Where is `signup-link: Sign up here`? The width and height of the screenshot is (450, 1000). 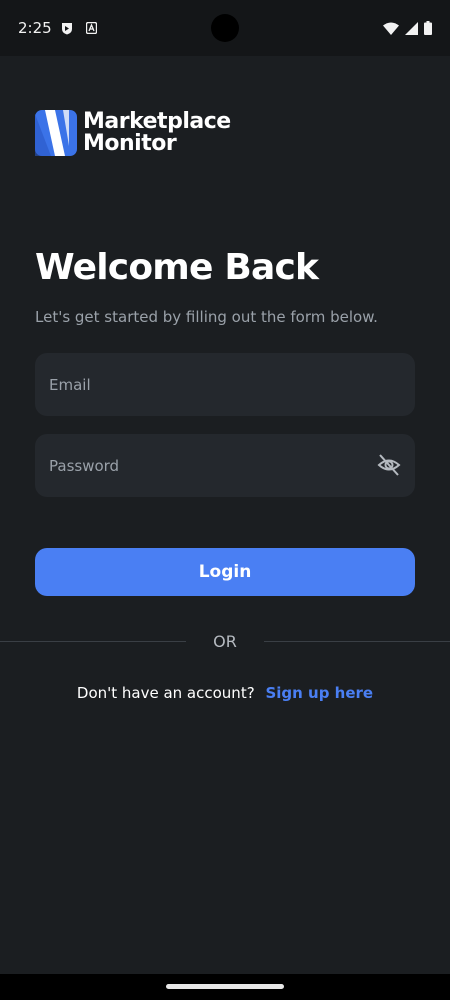
signup-link: Sign up here is located at coordinates (319, 693).